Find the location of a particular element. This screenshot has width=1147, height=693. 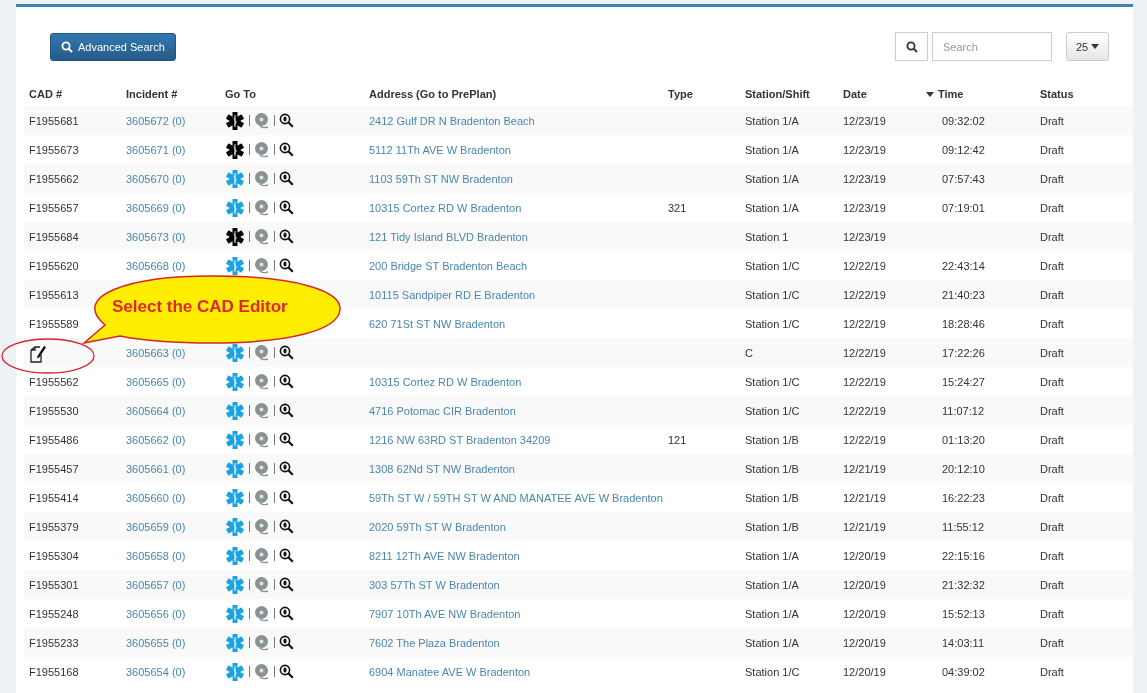

address-link: 2412 Gulf DR N Bradenton Beach is located at coordinates (452, 120).